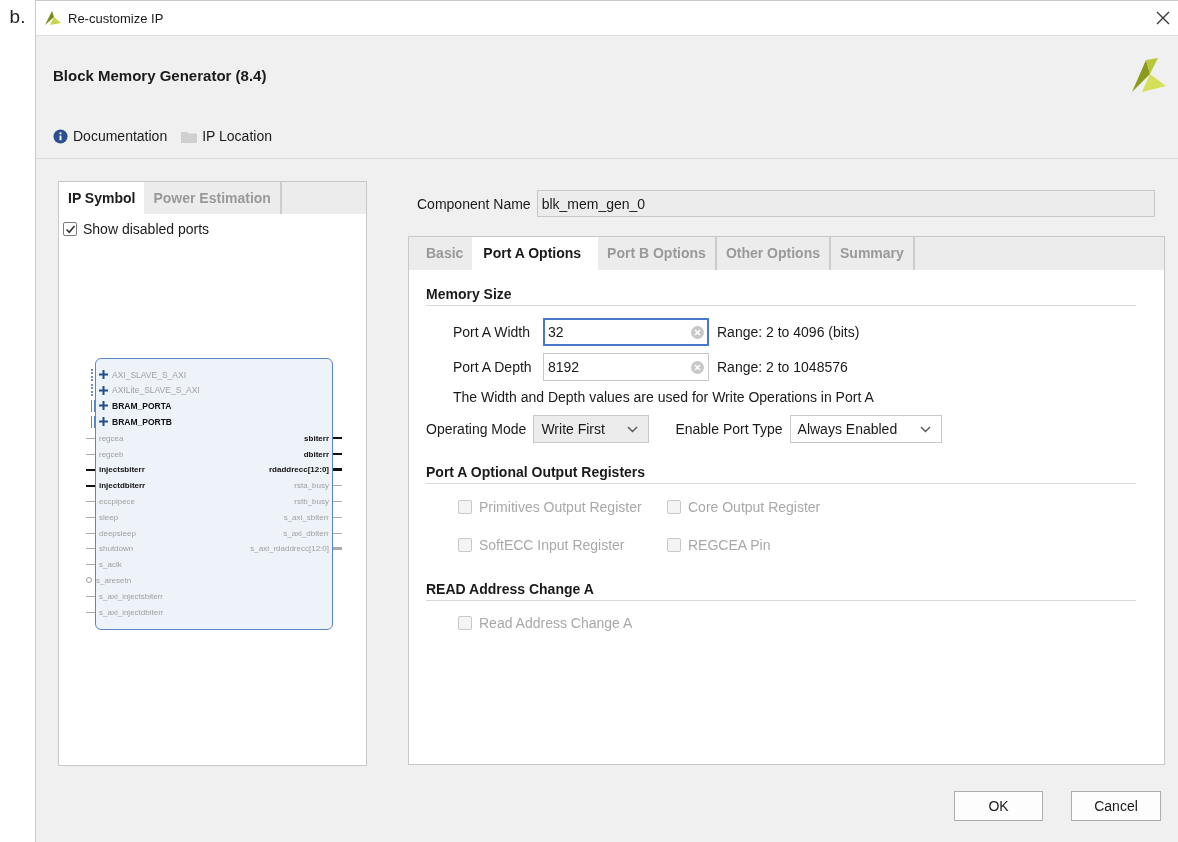 The height and width of the screenshot is (842, 1178). What do you see at coordinates (998, 805) in the screenshot?
I see `dialog-button: OK` at bounding box center [998, 805].